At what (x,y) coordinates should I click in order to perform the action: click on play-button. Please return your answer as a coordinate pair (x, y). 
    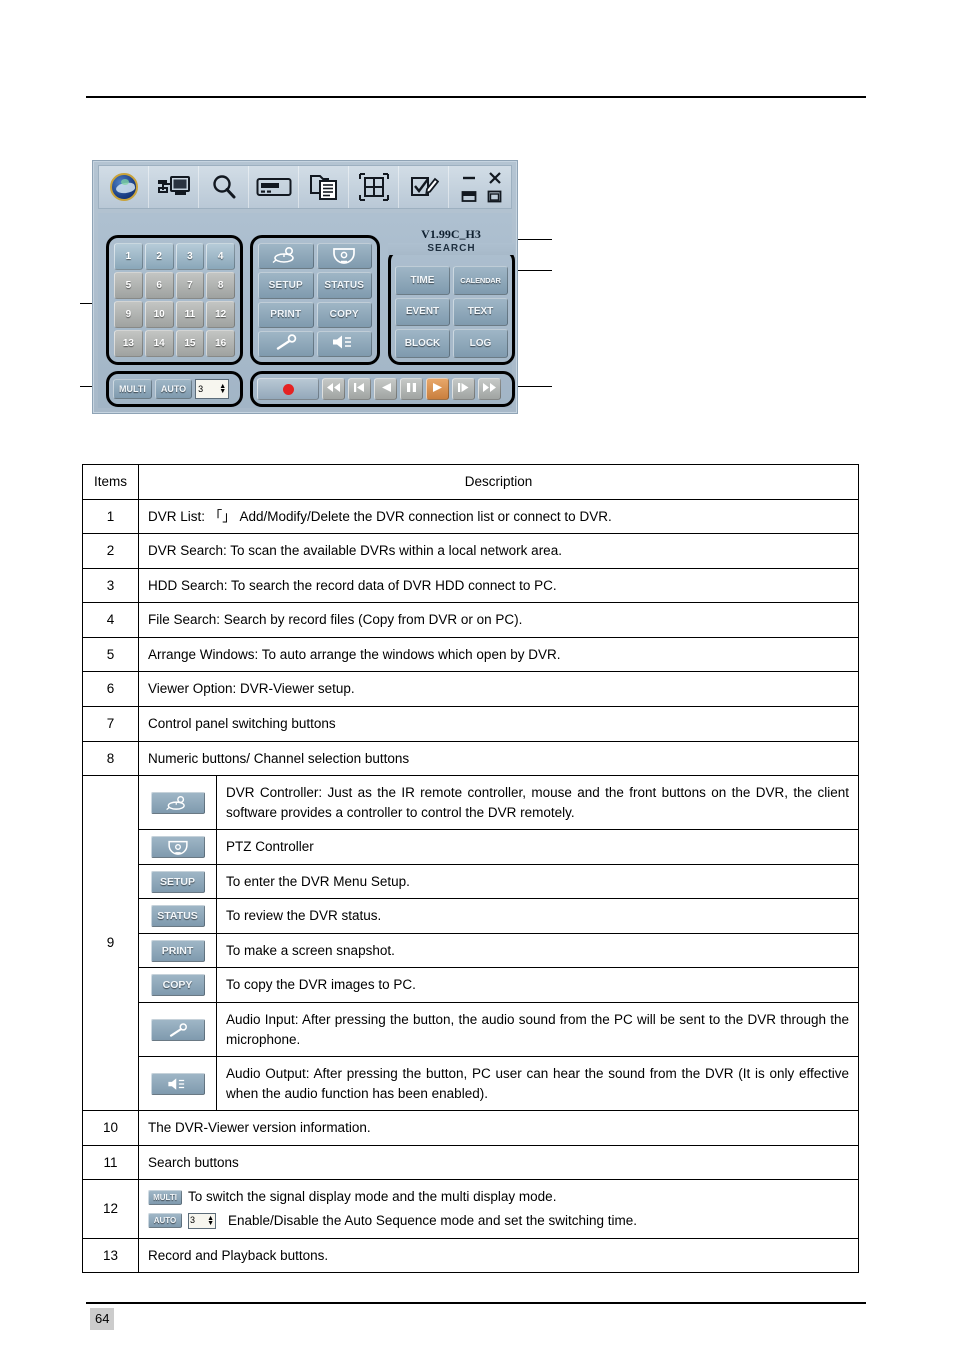
    Looking at the image, I should click on (437, 389).